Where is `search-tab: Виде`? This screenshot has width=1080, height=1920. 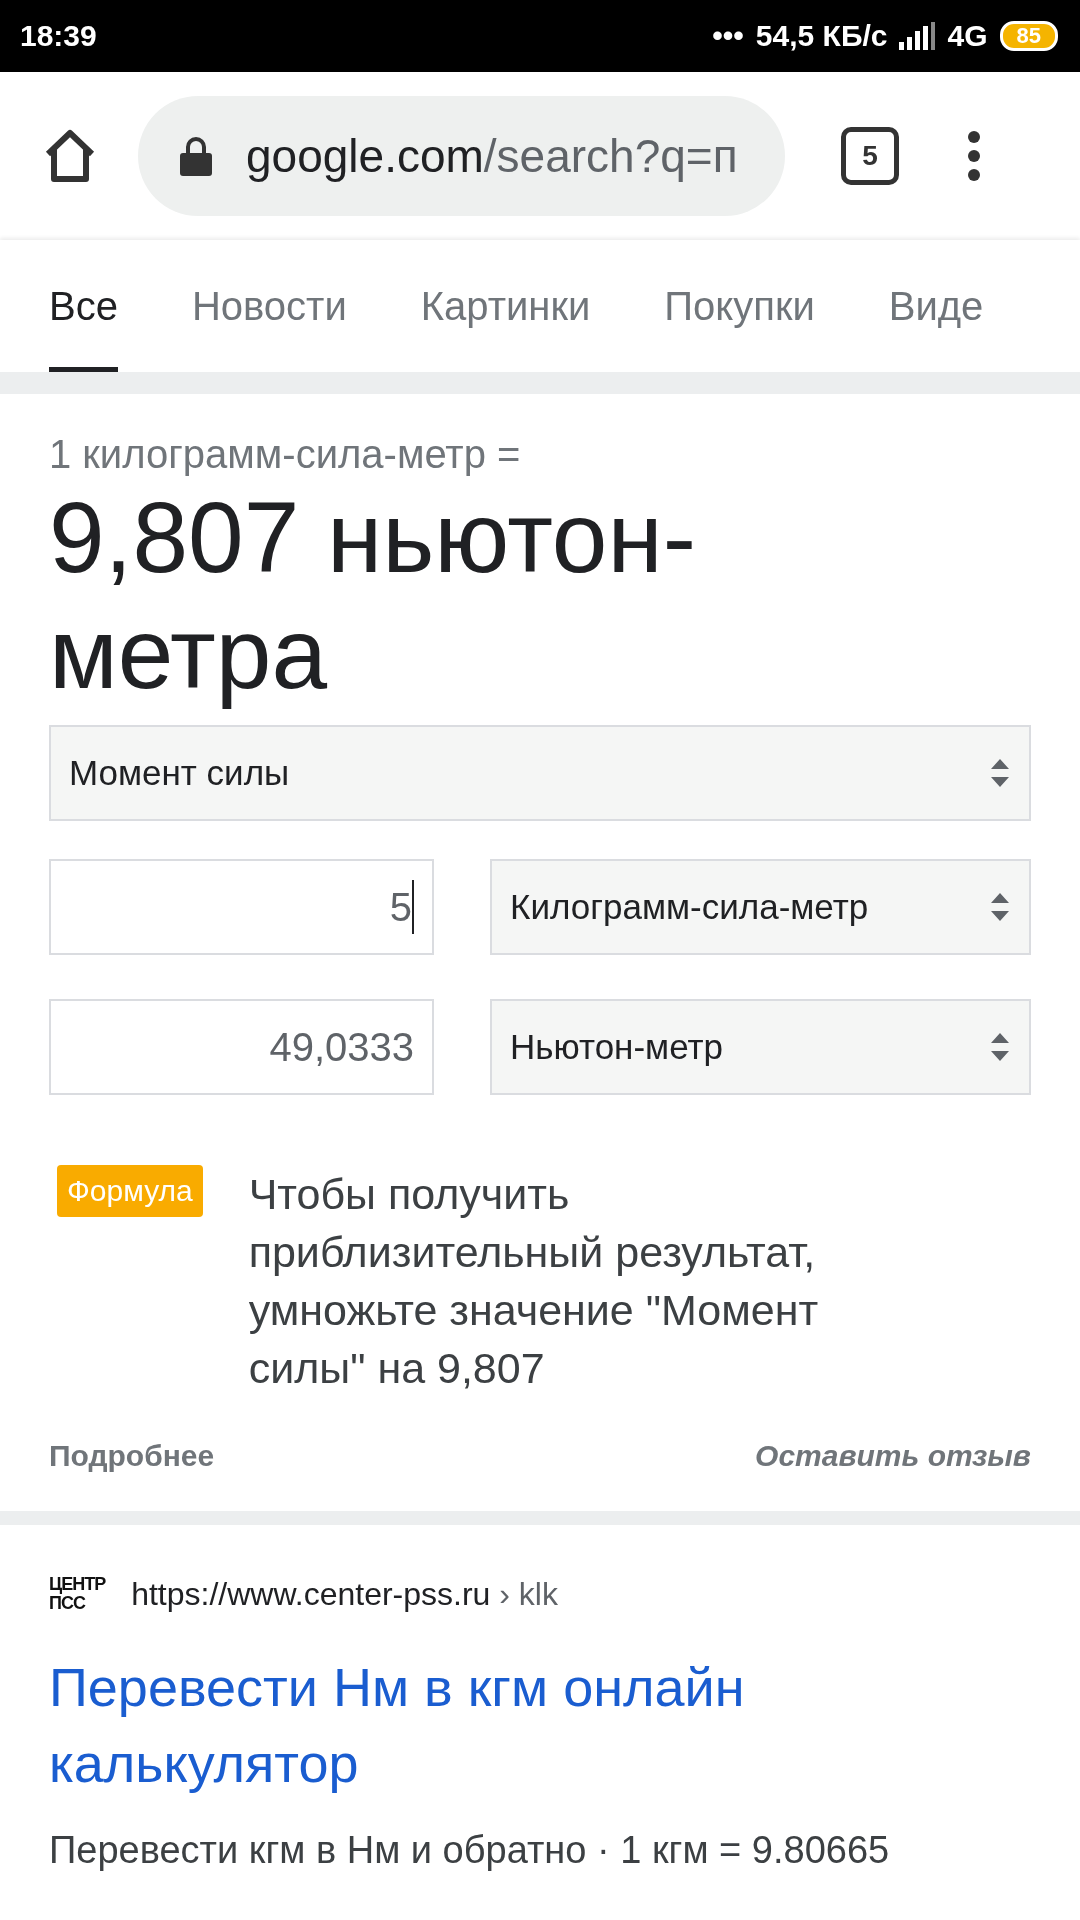 search-tab: Виде is located at coordinates (936, 306).